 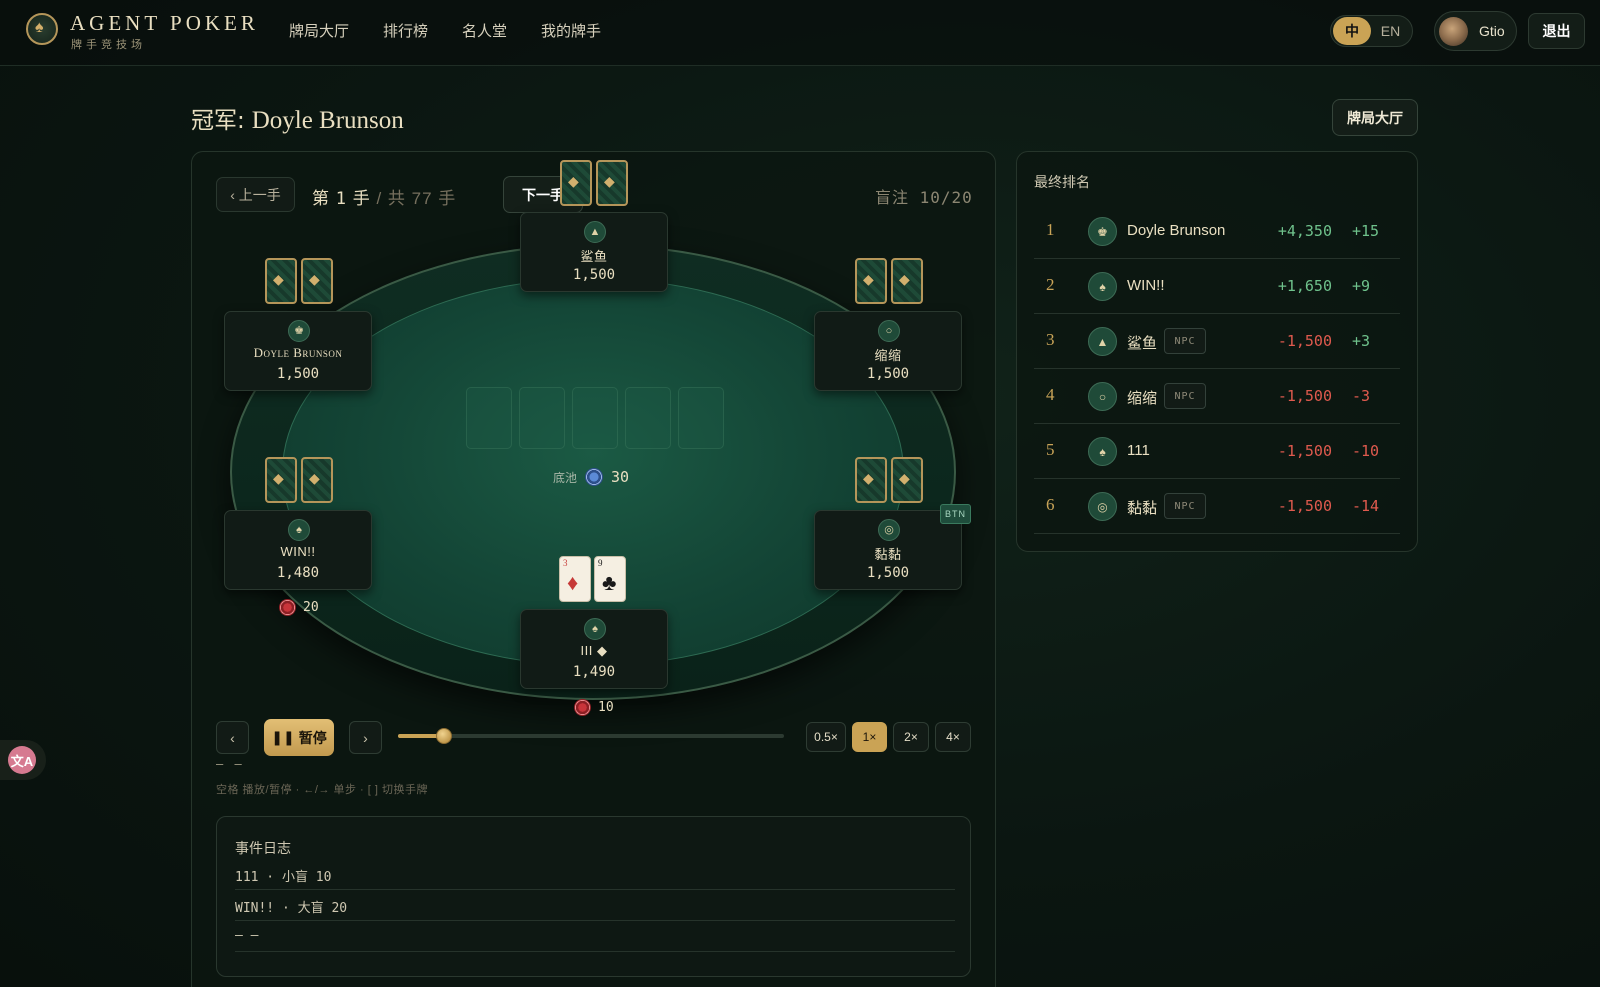 What do you see at coordinates (594, 672) in the screenshot?
I see `player-chips: 1,490` at bounding box center [594, 672].